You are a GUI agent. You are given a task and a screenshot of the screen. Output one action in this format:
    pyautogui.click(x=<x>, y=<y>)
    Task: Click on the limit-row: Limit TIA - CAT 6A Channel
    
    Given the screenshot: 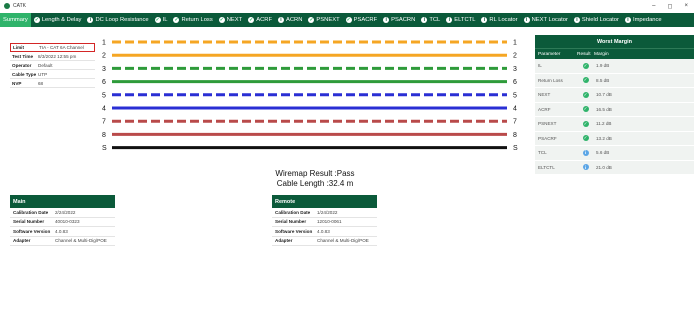 What is the action you would take?
    pyautogui.click(x=52, y=47)
    